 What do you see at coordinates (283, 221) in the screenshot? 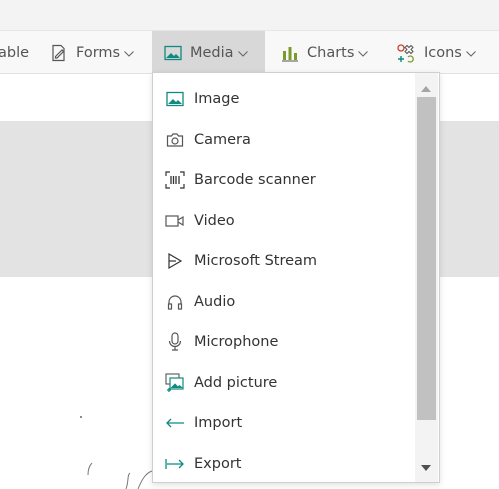
I see `menu-item-video: Video` at bounding box center [283, 221].